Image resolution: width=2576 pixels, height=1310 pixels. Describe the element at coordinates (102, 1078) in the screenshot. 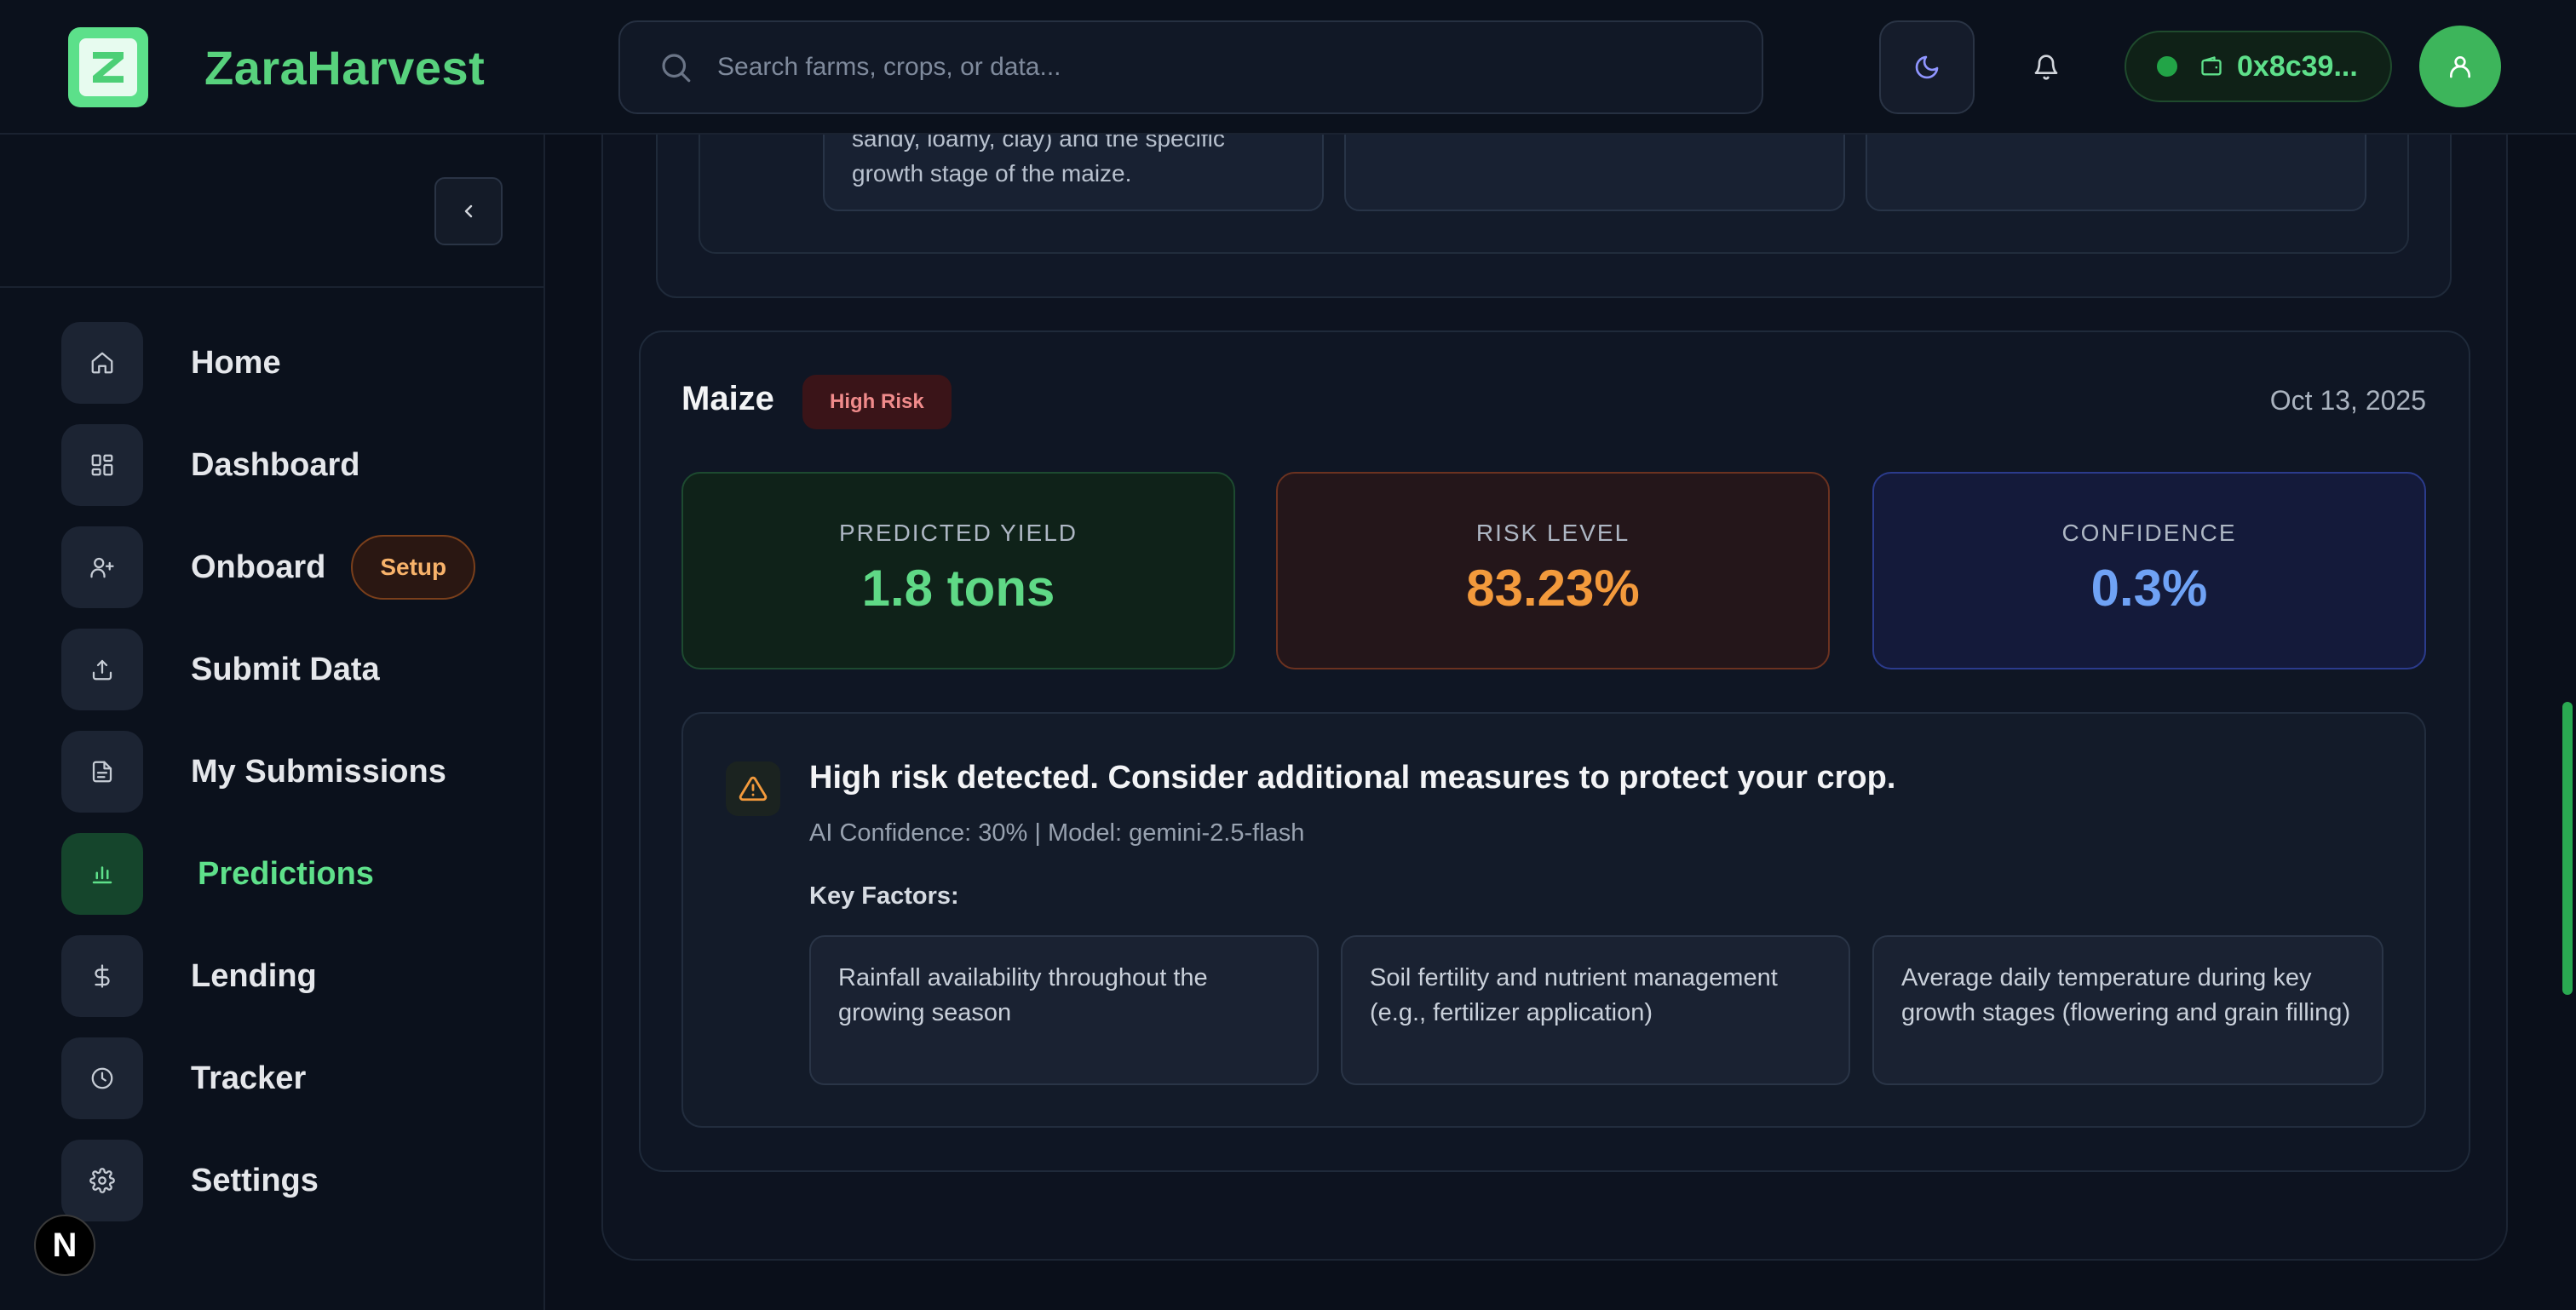

I see `clock-icon` at that location.